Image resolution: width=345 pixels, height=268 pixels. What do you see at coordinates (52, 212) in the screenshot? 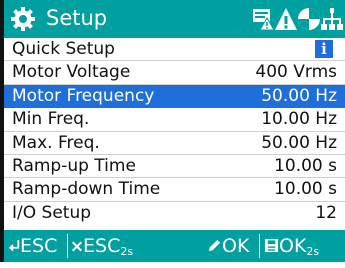
I see `menu-item-label: I/O Setup` at bounding box center [52, 212].